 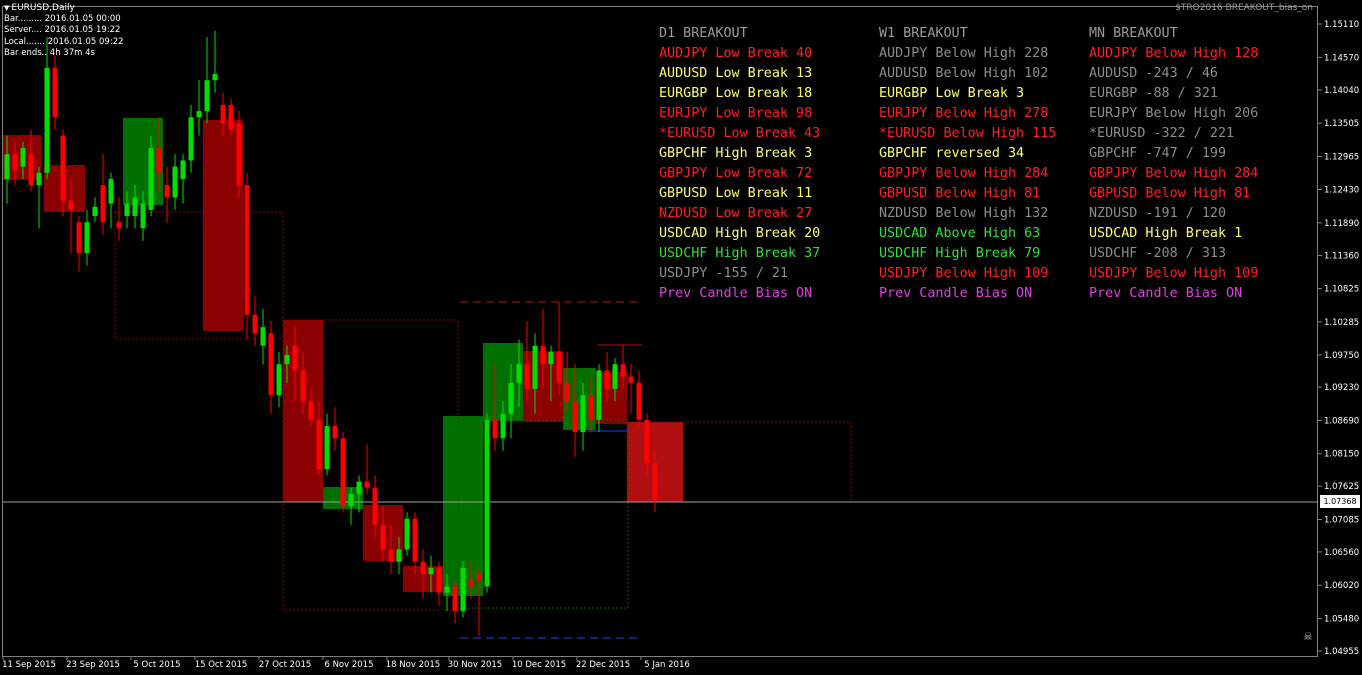 What do you see at coordinates (703, 33) in the screenshot?
I see `column-header: D1 BREAKOUT` at bounding box center [703, 33].